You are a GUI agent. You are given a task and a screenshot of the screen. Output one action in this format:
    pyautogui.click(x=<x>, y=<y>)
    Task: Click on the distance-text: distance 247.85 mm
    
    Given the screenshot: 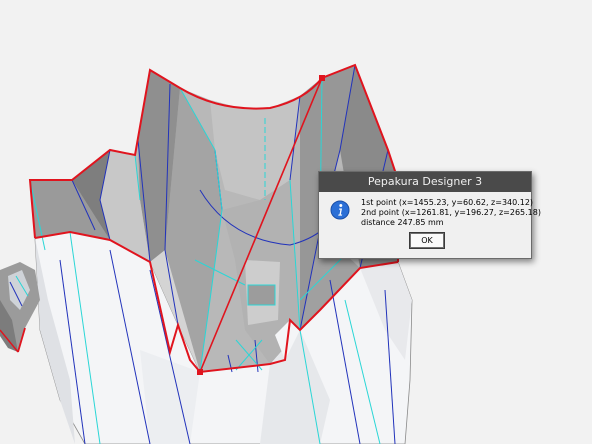 What is the action you would take?
    pyautogui.click(x=402, y=222)
    